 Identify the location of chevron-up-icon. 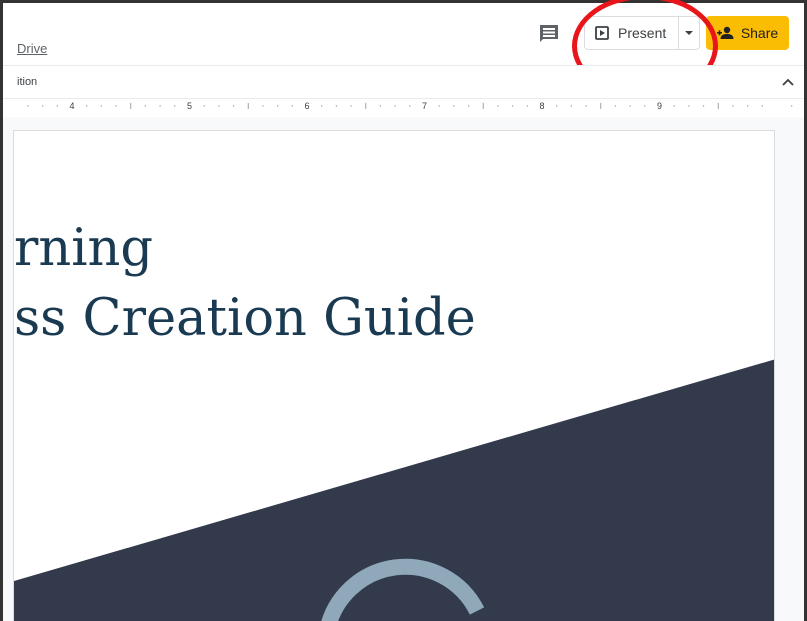
(788, 82).